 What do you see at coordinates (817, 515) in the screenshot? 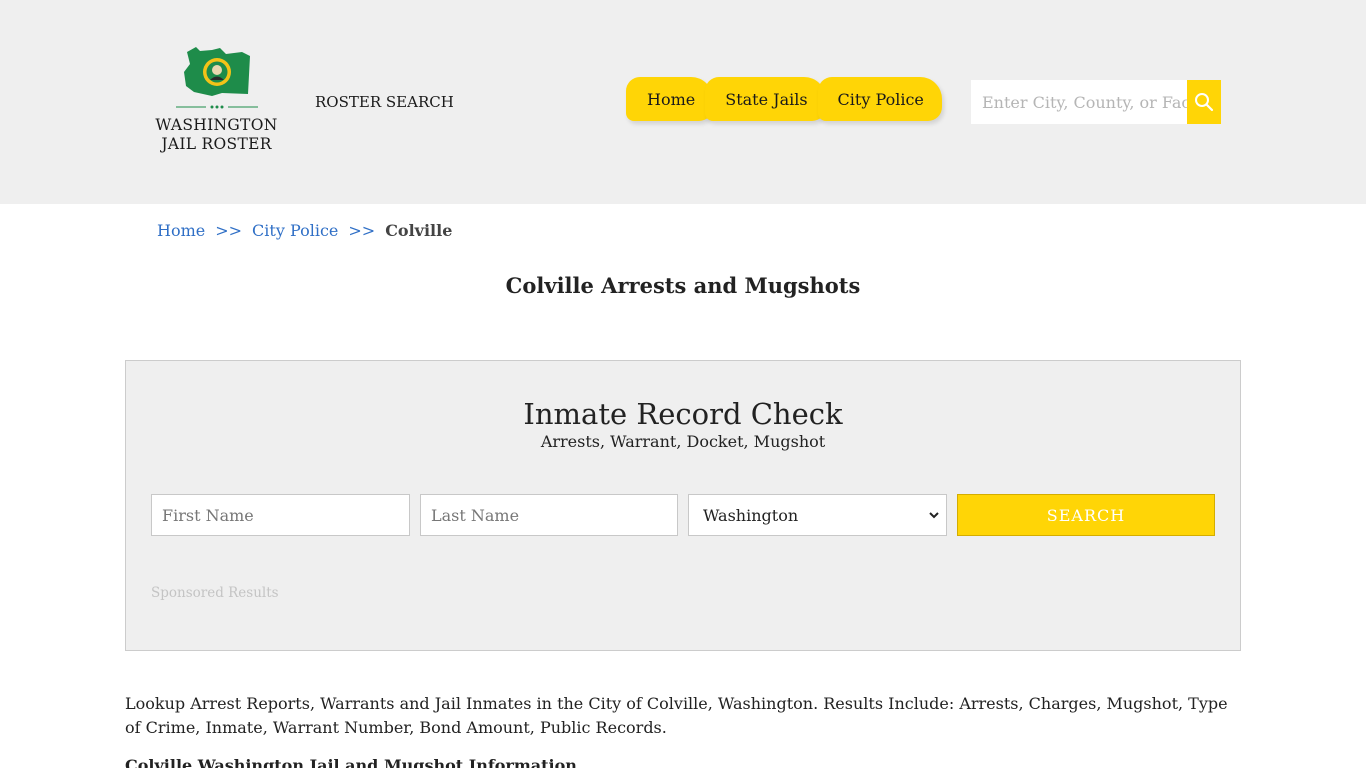
I see `state-select: Washington` at bounding box center [817, 515].